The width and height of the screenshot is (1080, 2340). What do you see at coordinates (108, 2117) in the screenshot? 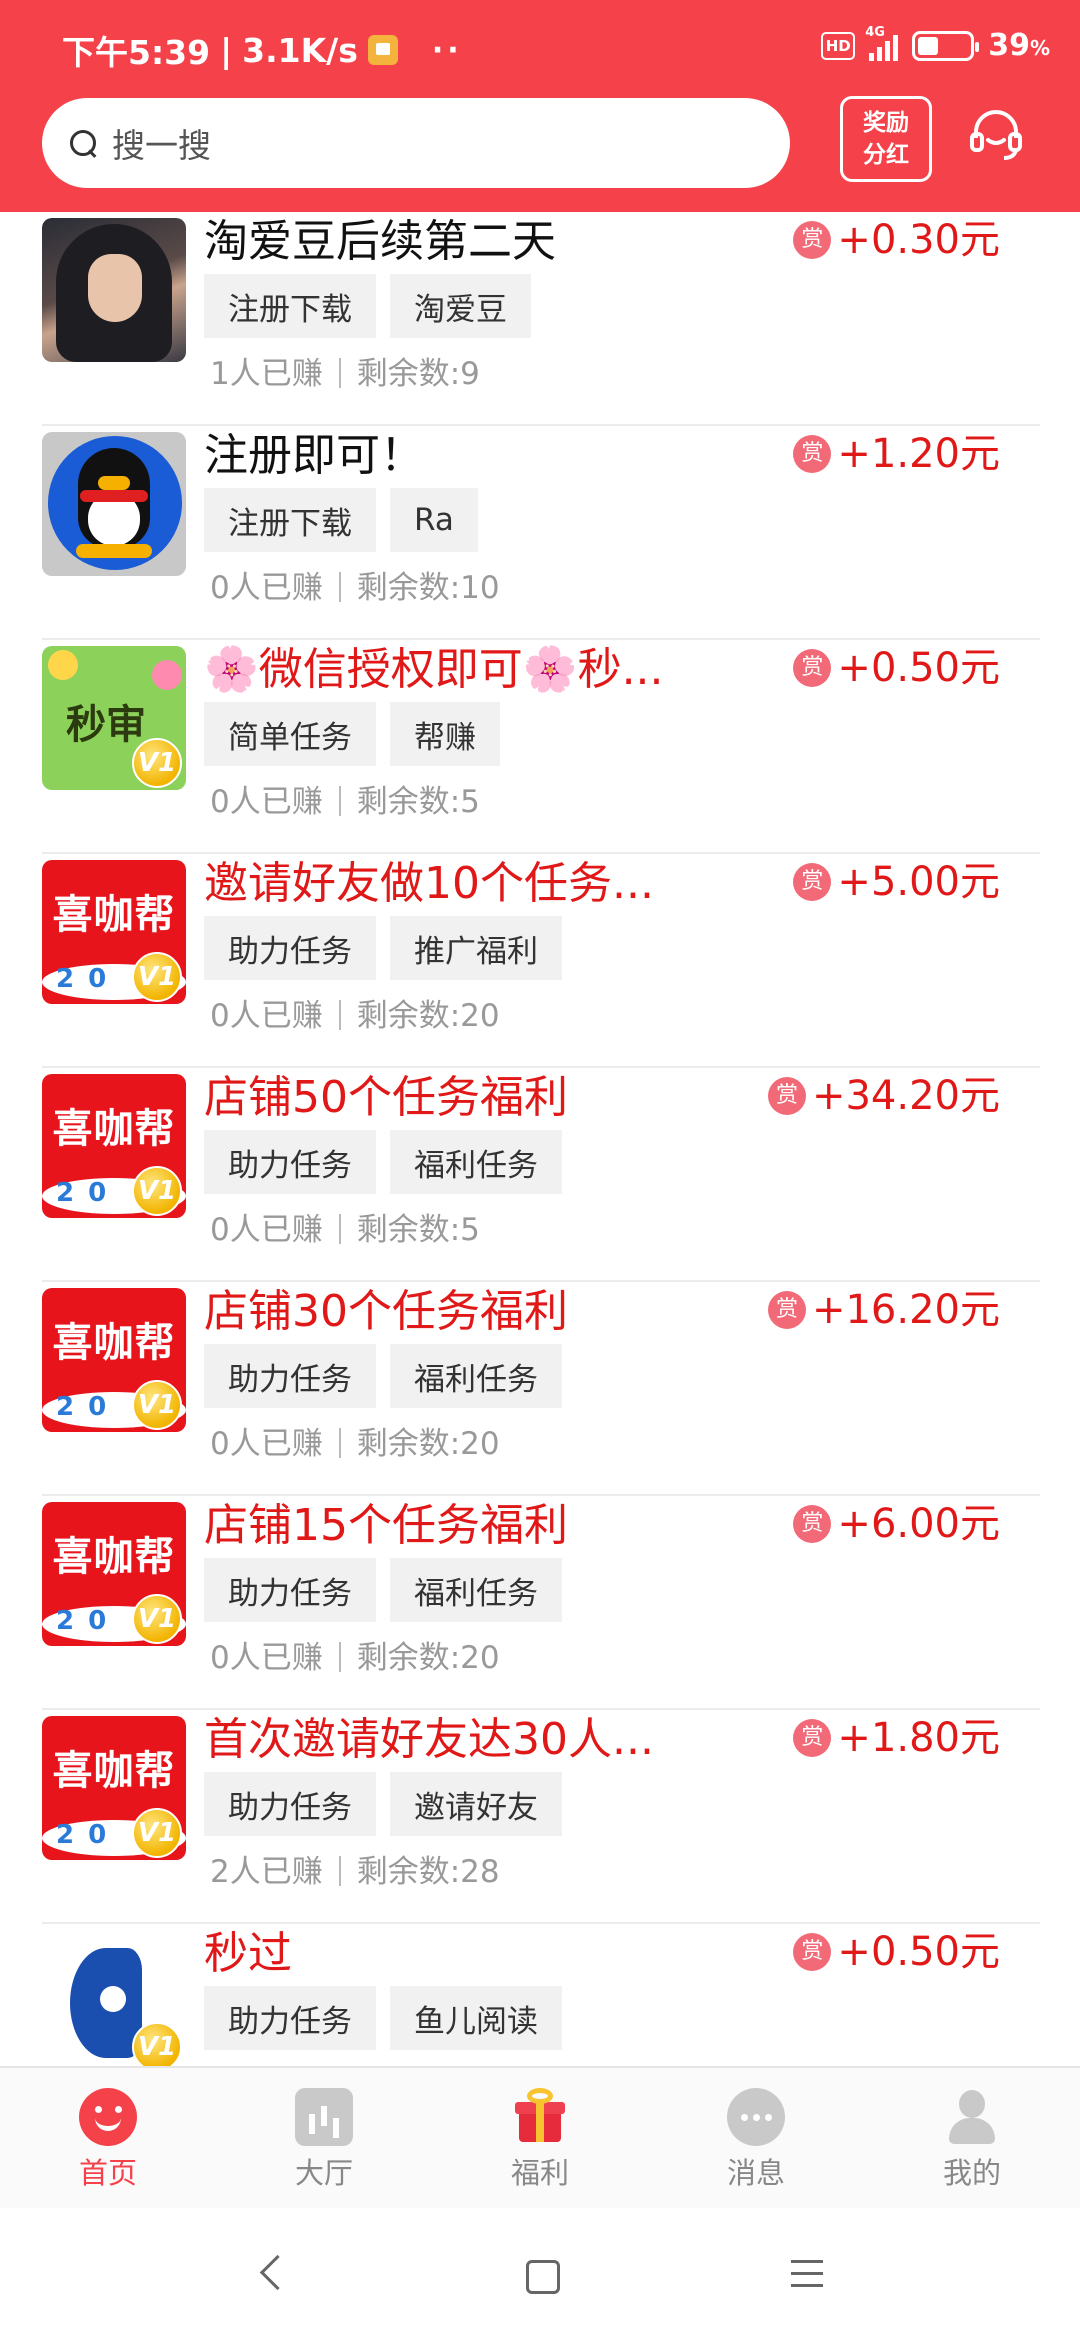
I see `home-smile-icon` at bounding box center [108, 2117].